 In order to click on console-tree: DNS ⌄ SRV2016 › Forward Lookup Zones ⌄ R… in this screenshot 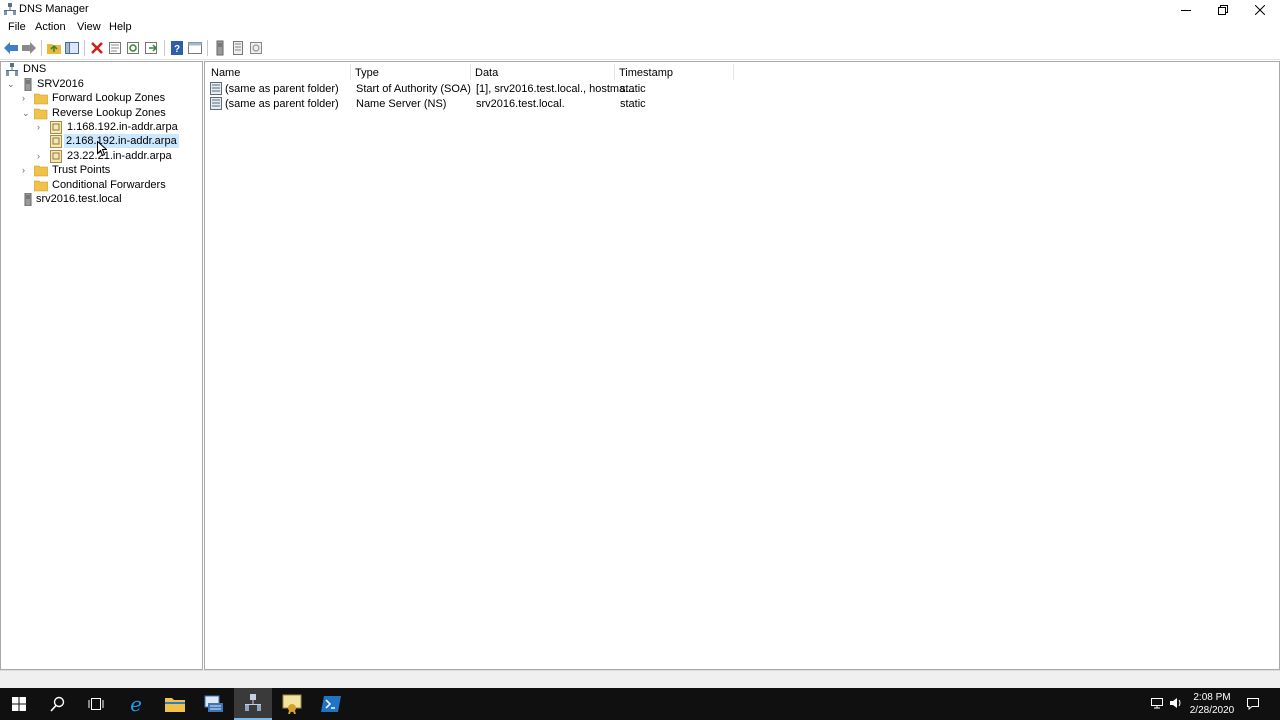, I will do `click(101, 365)`.